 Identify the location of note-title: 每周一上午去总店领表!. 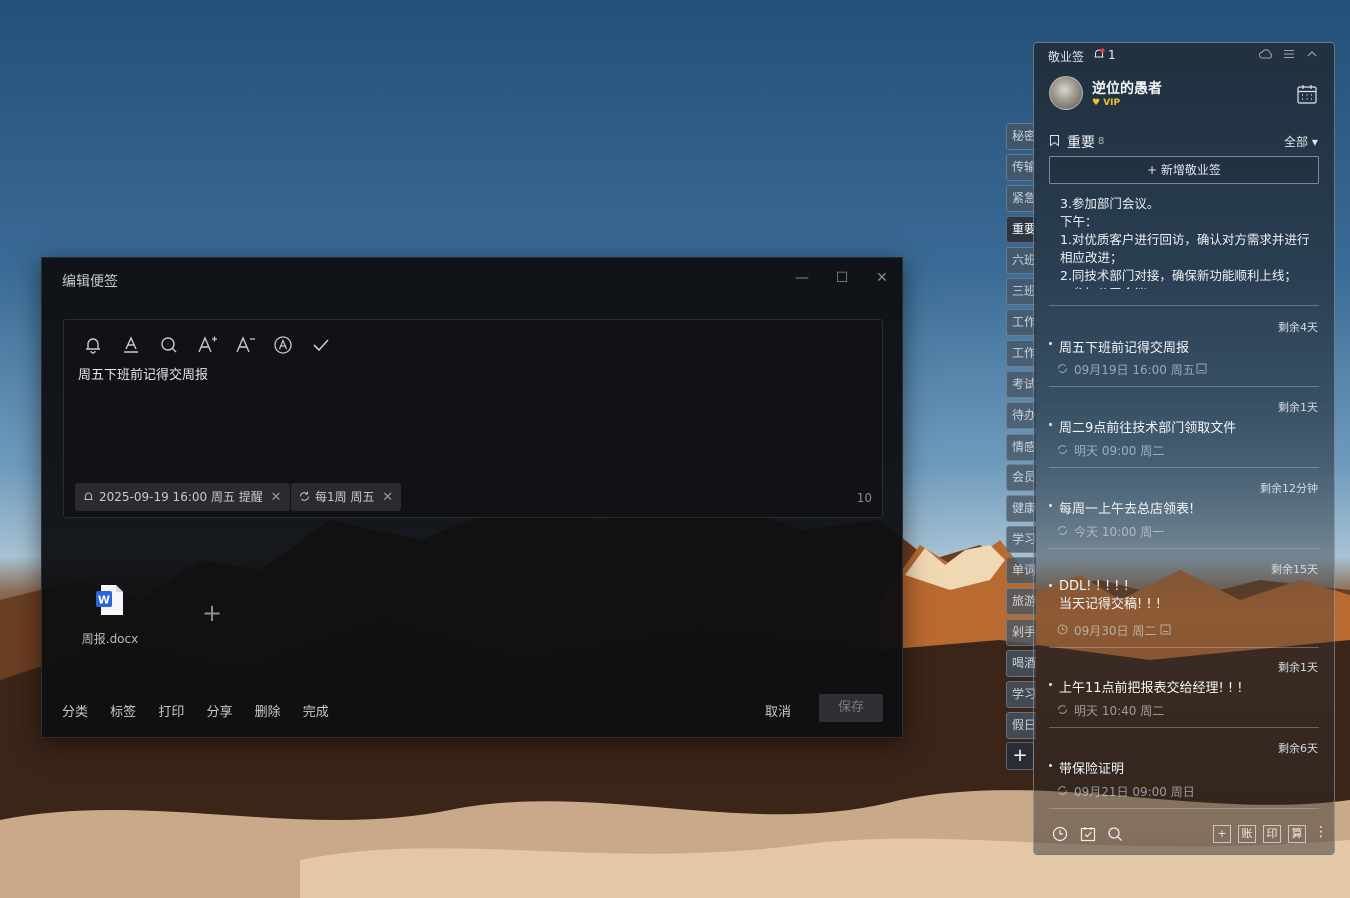
(1126, 507).